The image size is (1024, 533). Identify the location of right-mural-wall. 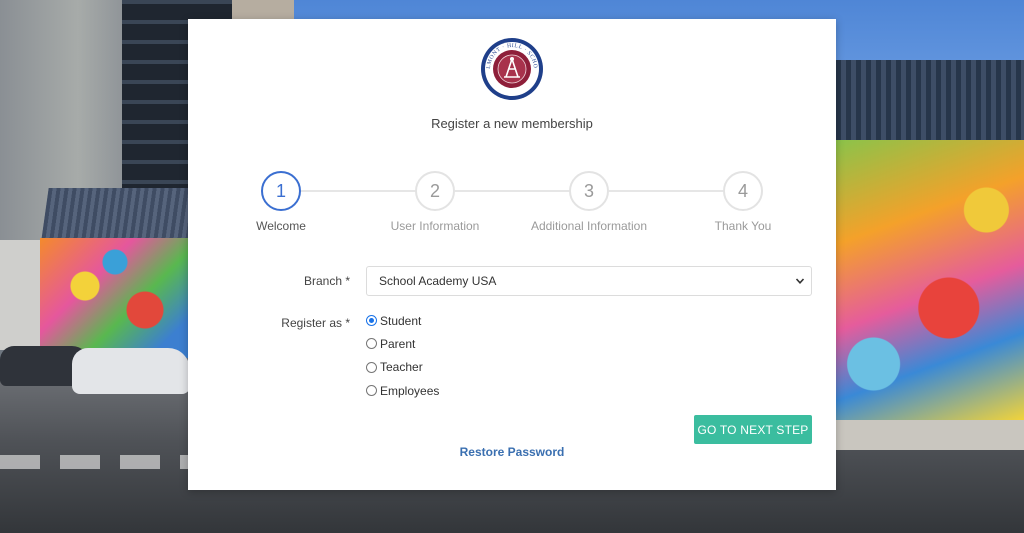
(930, 280).